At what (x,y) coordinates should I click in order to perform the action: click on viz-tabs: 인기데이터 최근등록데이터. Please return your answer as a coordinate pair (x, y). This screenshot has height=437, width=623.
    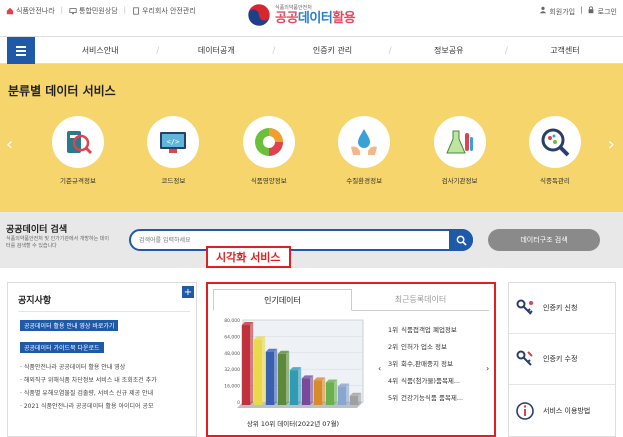
    Looking at the image, I should click on (351, 300).